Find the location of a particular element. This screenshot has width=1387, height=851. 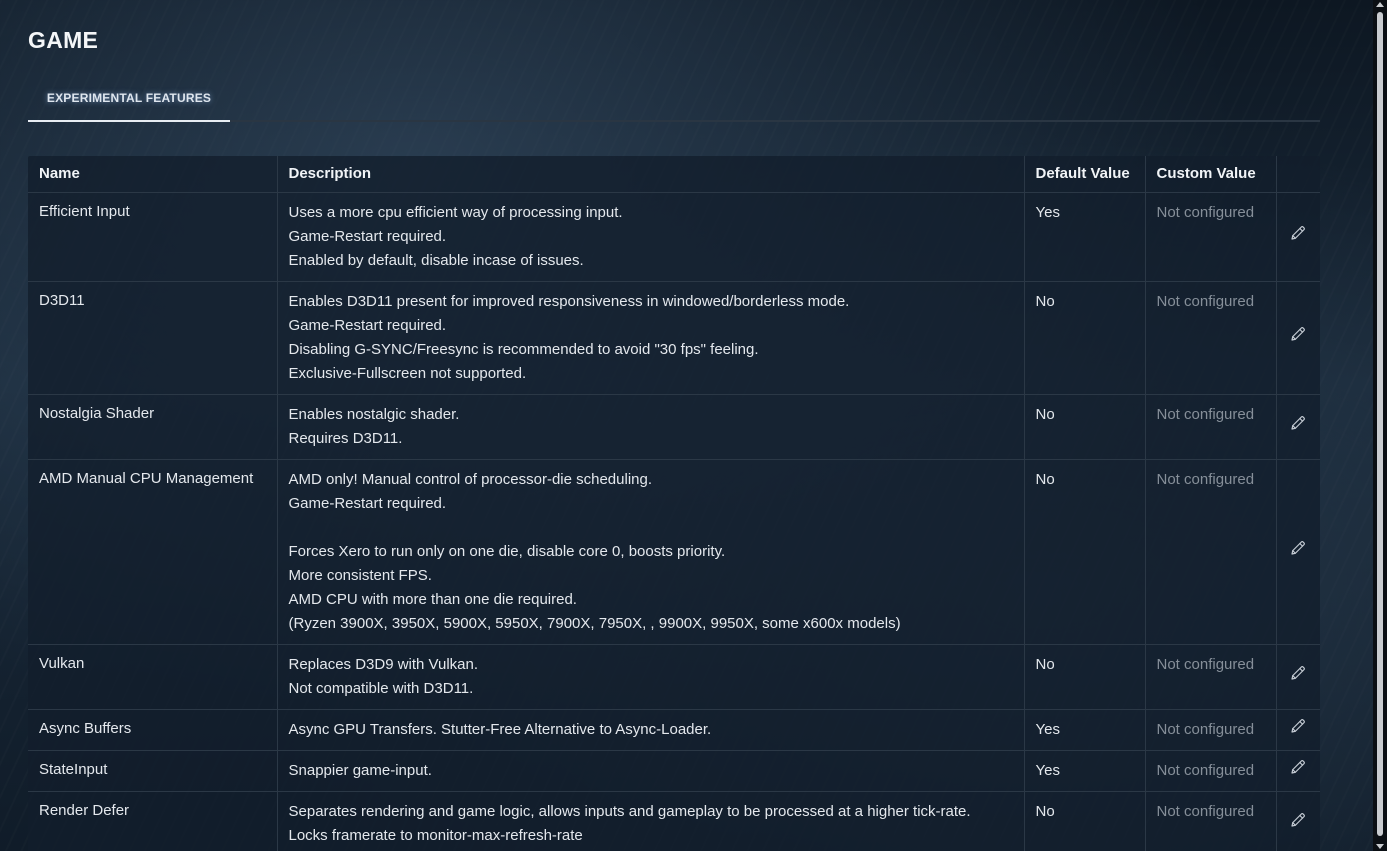

feature-name: StateInput is located at coordinates (153, 771).